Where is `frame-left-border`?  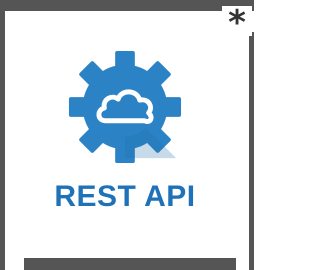 frame-left-border is located at coordinates (2, 135).